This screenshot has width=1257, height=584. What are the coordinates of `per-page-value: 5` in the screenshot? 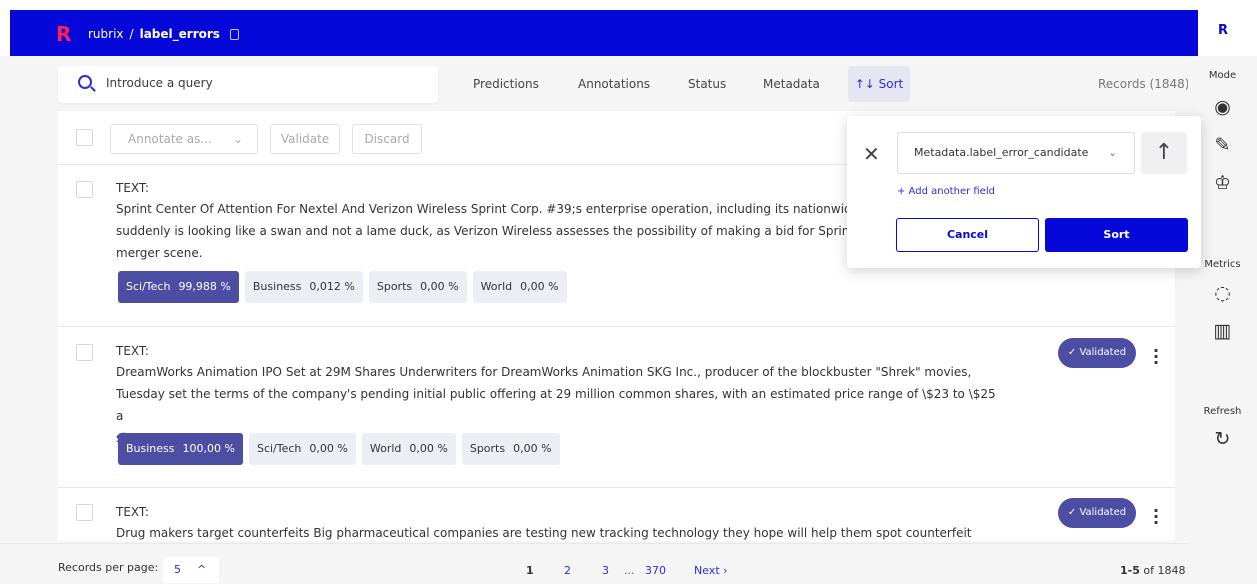 It's located at (177, 569).